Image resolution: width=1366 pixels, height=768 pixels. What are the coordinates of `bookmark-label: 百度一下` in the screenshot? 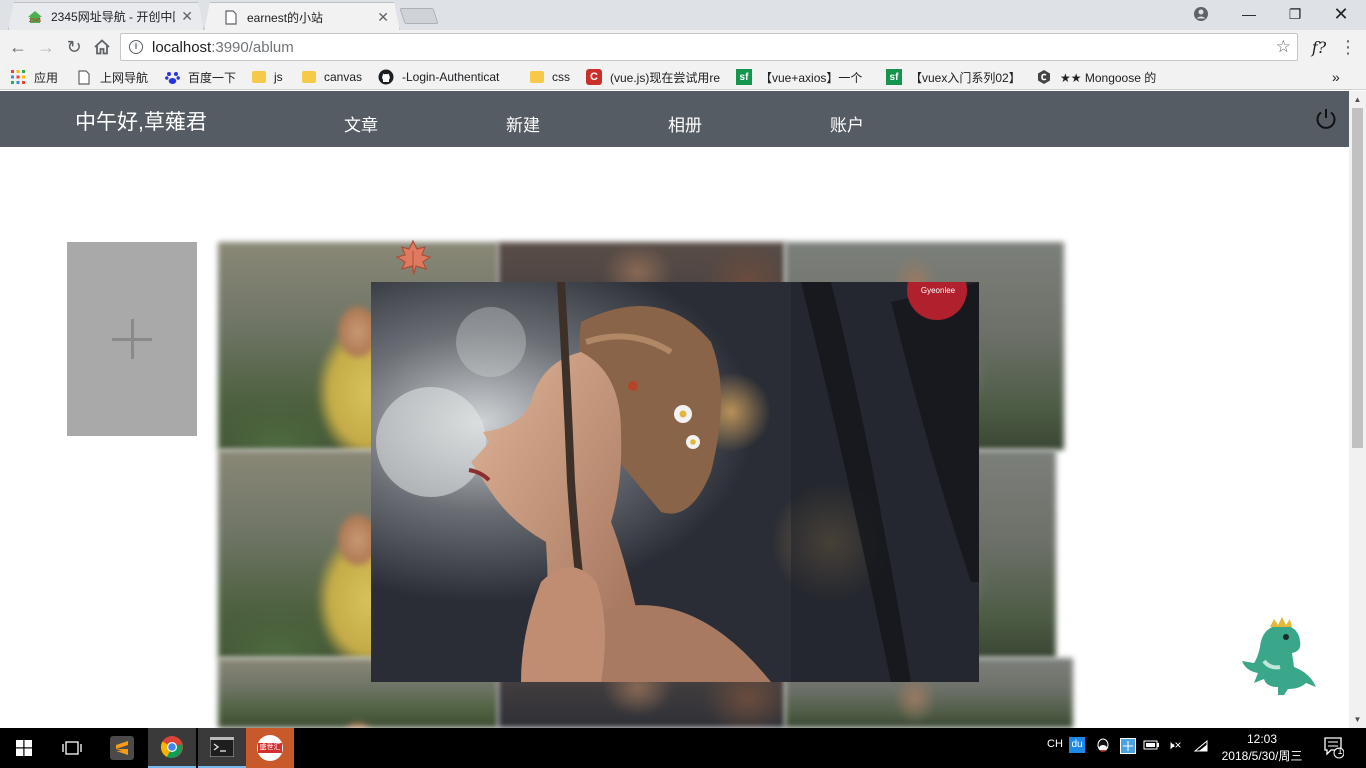 It's located at (212, 77).